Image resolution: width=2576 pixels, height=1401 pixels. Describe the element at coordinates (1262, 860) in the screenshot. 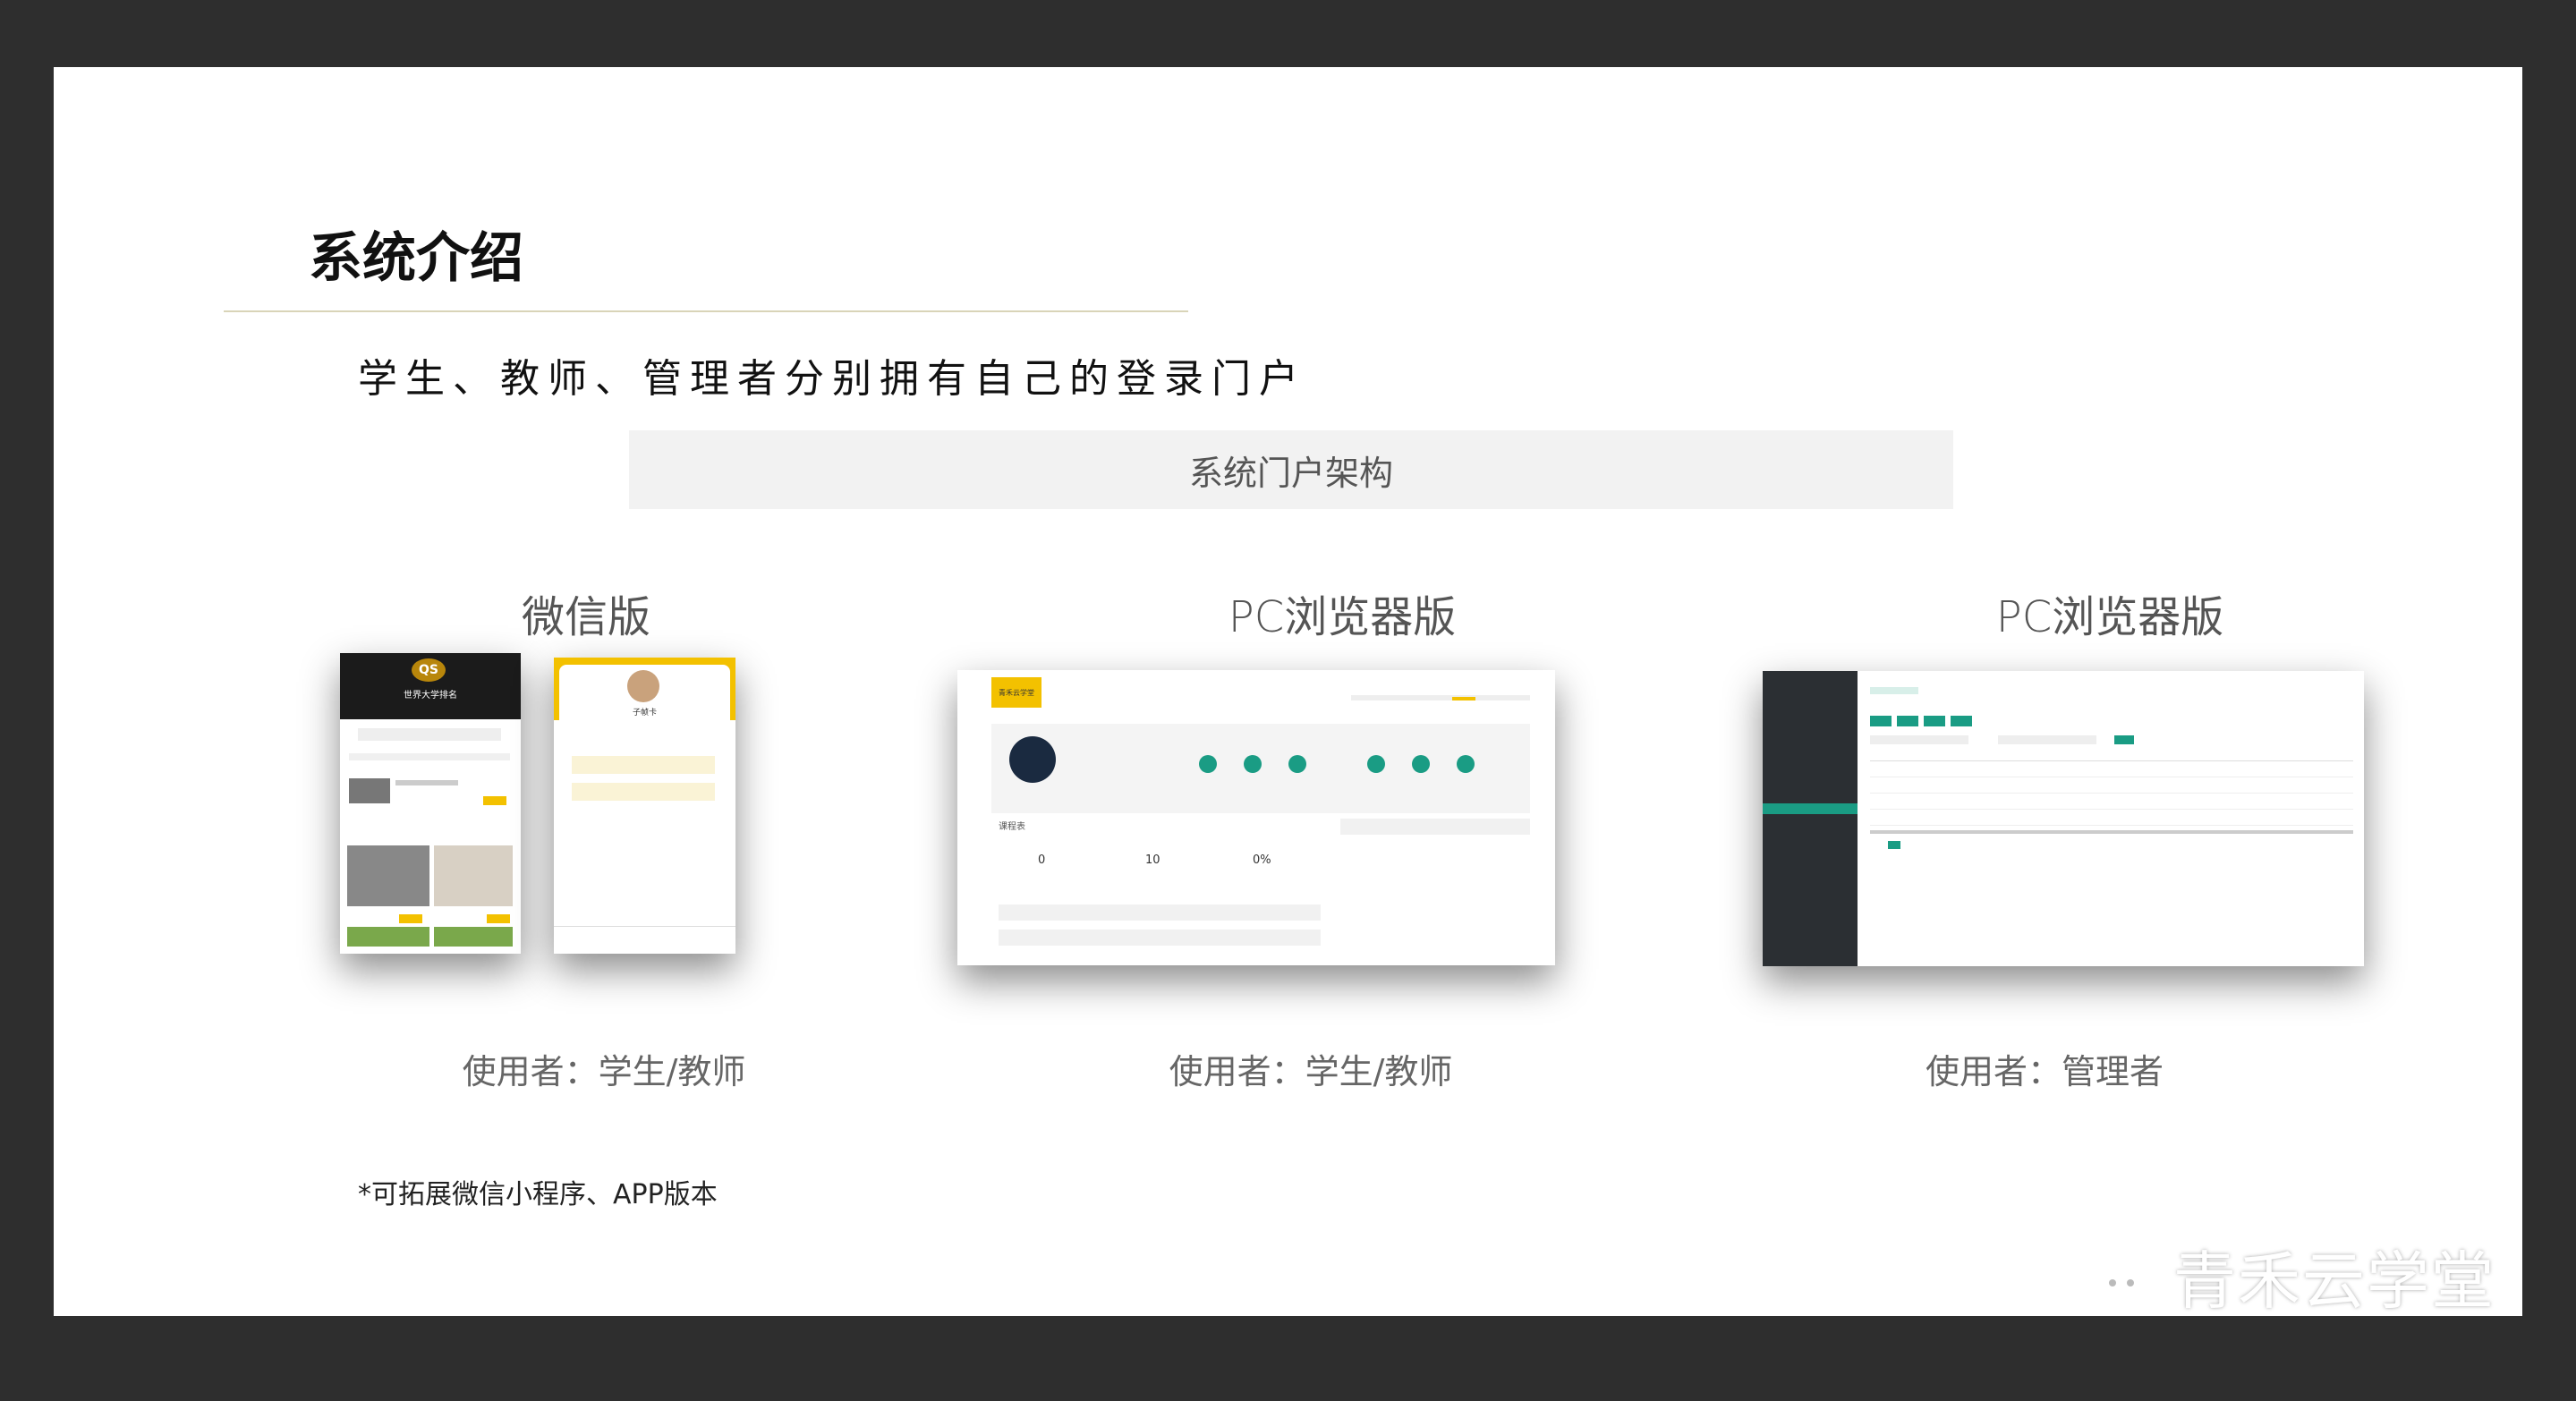

I see `stat-value-3: 0%` at that location.